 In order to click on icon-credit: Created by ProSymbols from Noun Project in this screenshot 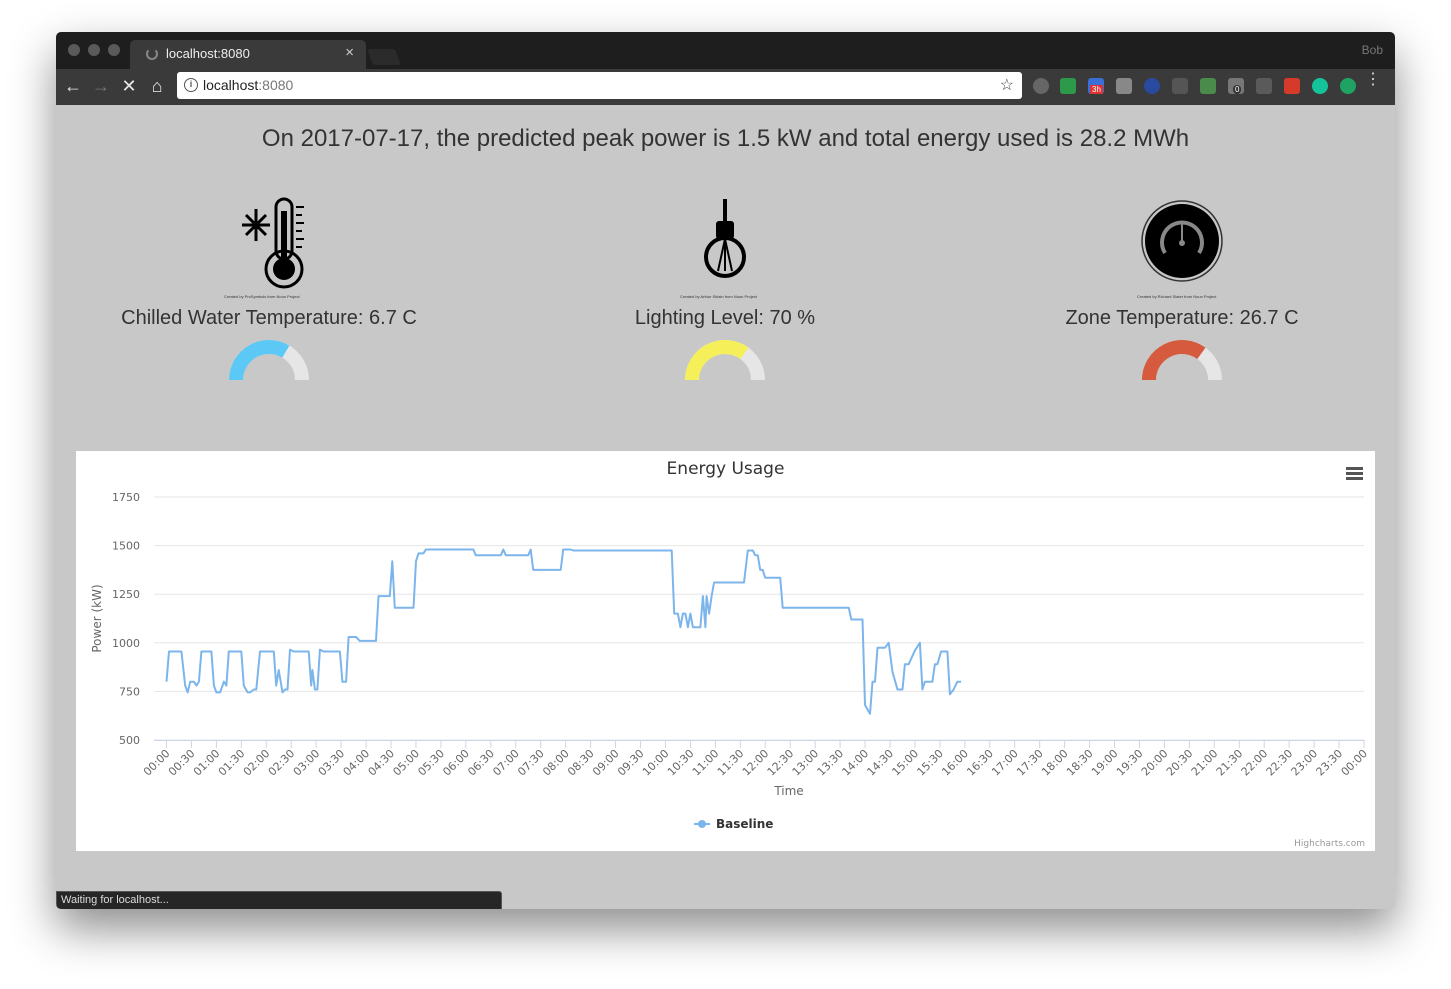, I will do `click(262, 296)`.